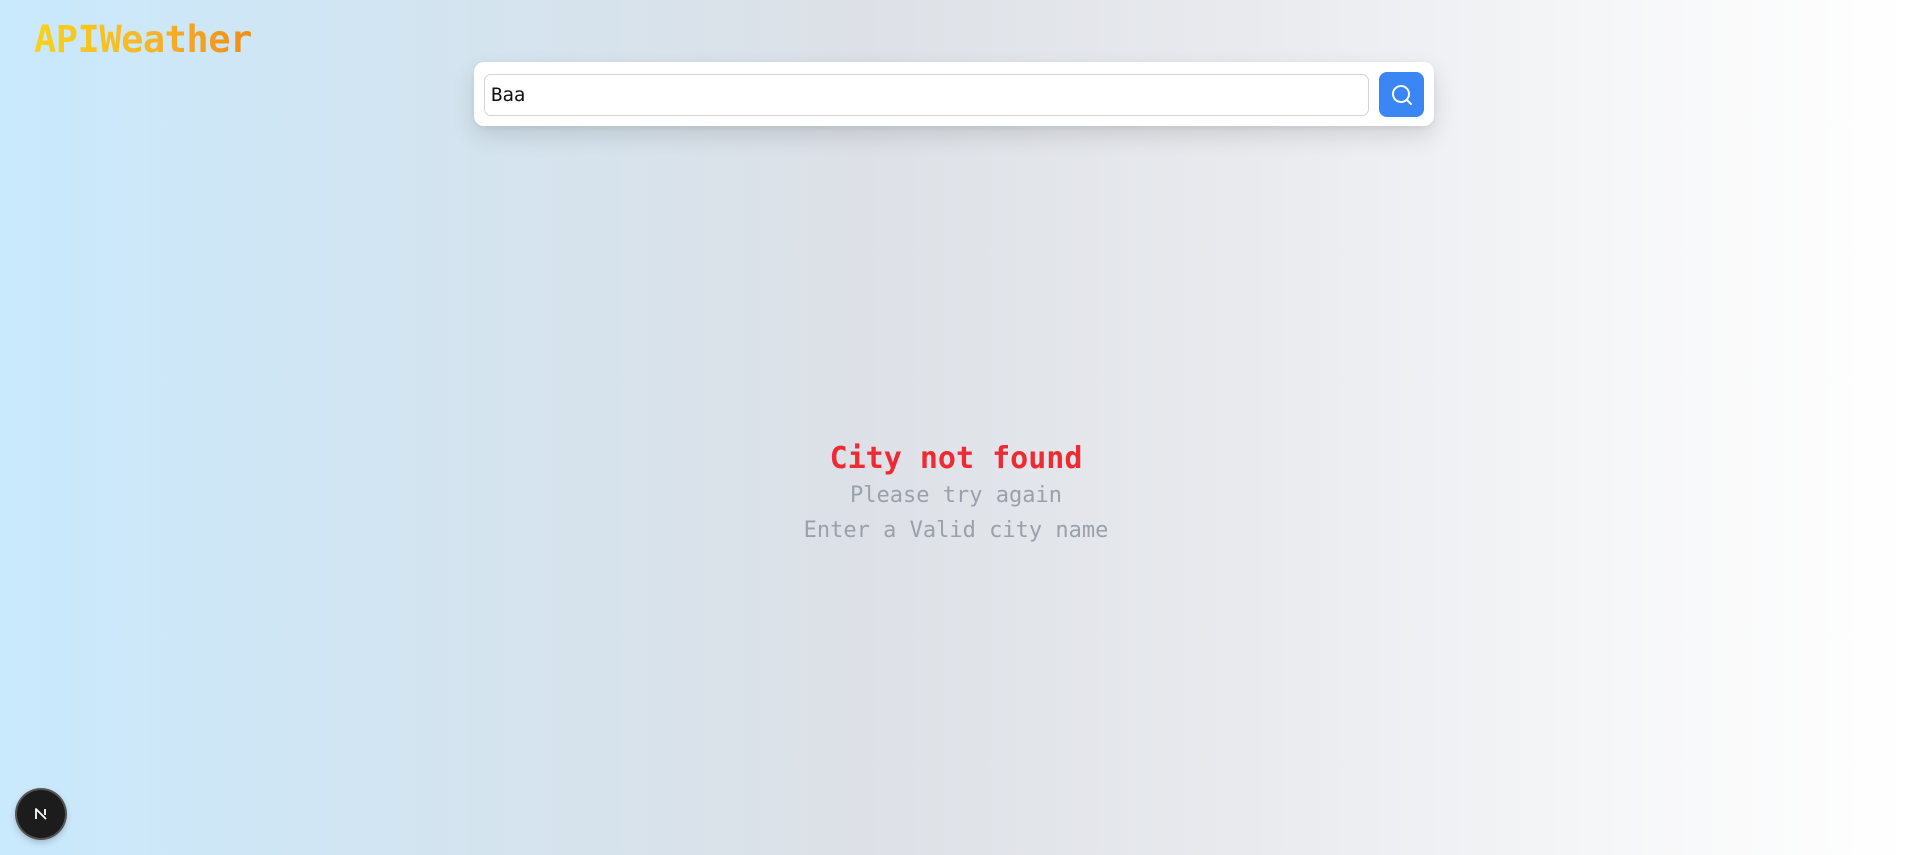 Image resolution: width=1912 pixels, height=855 pixels. What do you see at coordinates (143, 40) in the screenshot?
I see `app-logo: APIWeather` at bounding box center [143, 40].